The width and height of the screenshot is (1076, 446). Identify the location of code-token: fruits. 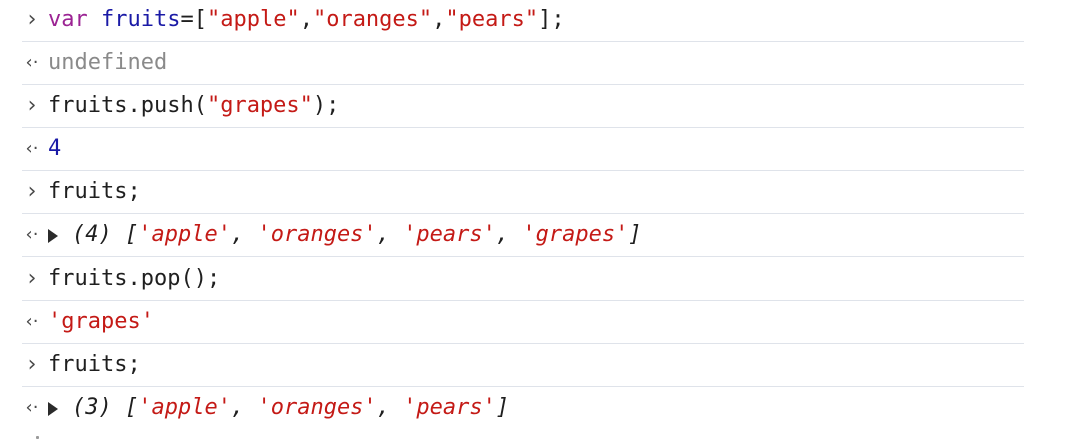
(141, 19).